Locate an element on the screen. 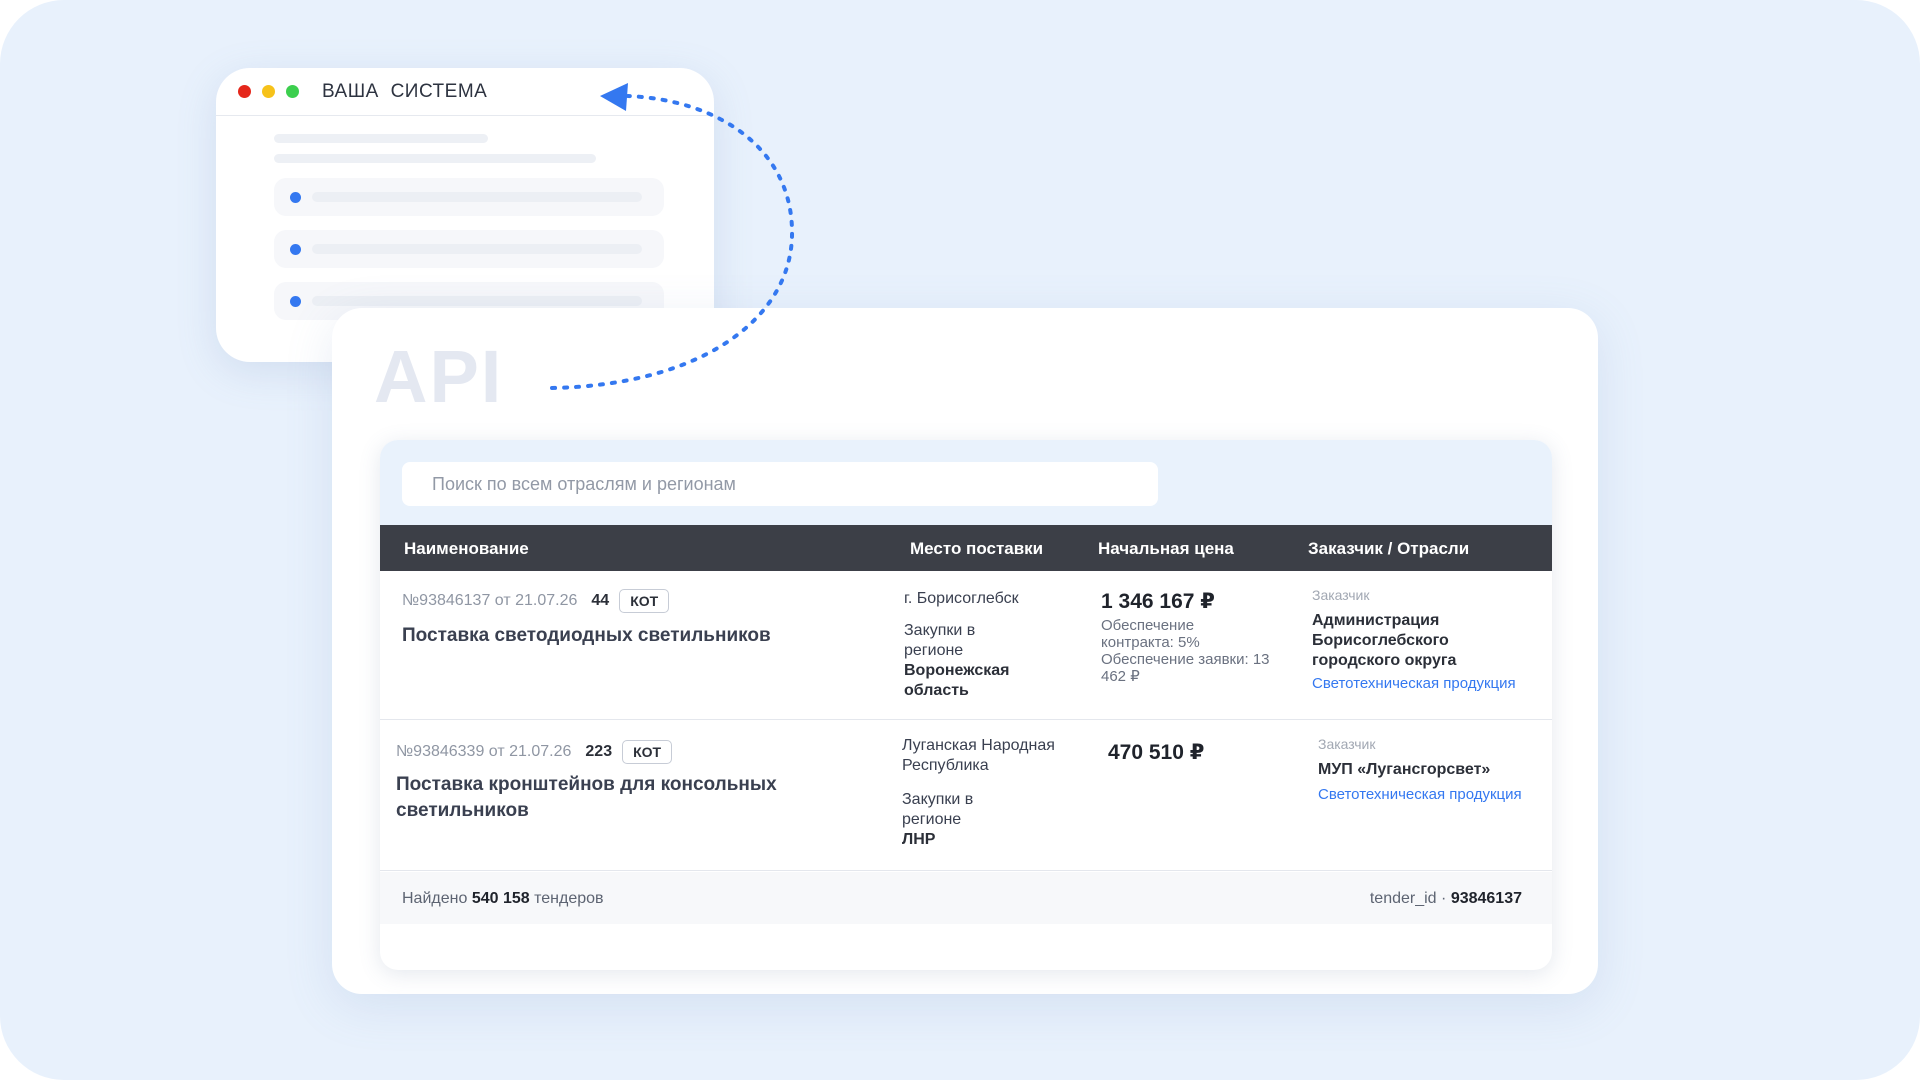 Image resolution: width=1920 pixels, height=1080 pixels. tender-meta: №93846339 от 21.07.26 223 КОТ is located at coordinates (534, 752).